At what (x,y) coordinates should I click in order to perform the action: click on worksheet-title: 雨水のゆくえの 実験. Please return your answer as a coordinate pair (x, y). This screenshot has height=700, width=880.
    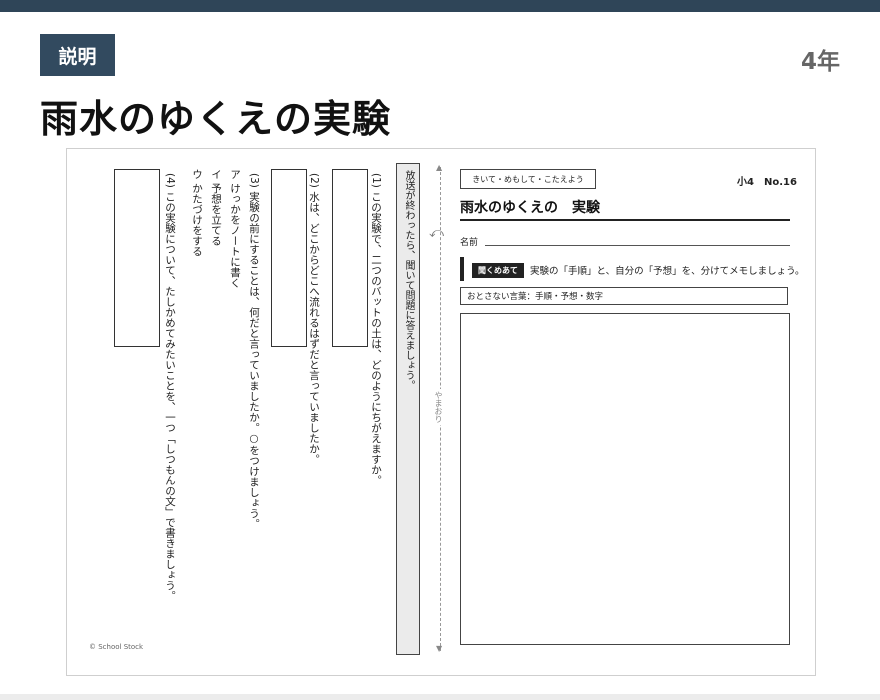
    Looking at the image, I should click on (530, 208).